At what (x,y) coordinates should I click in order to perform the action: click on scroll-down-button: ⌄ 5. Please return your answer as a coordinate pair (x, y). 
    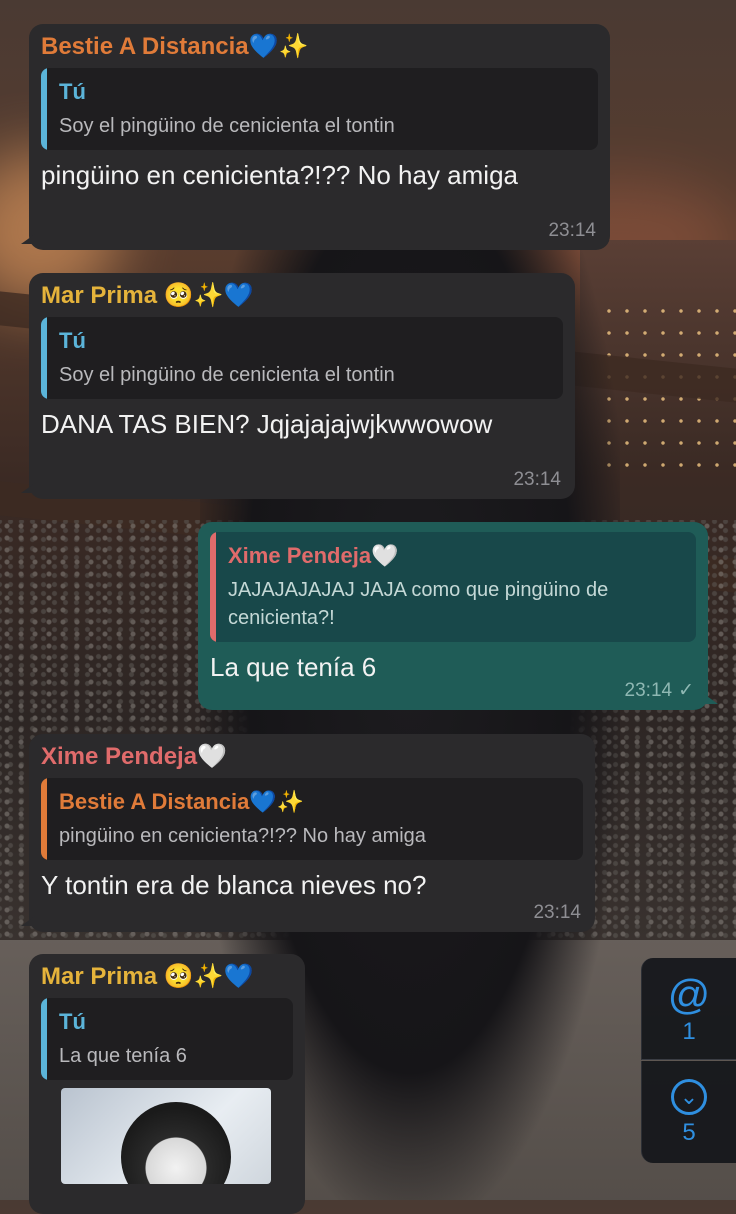
    Looking at the image, I should click on (688, 1112).